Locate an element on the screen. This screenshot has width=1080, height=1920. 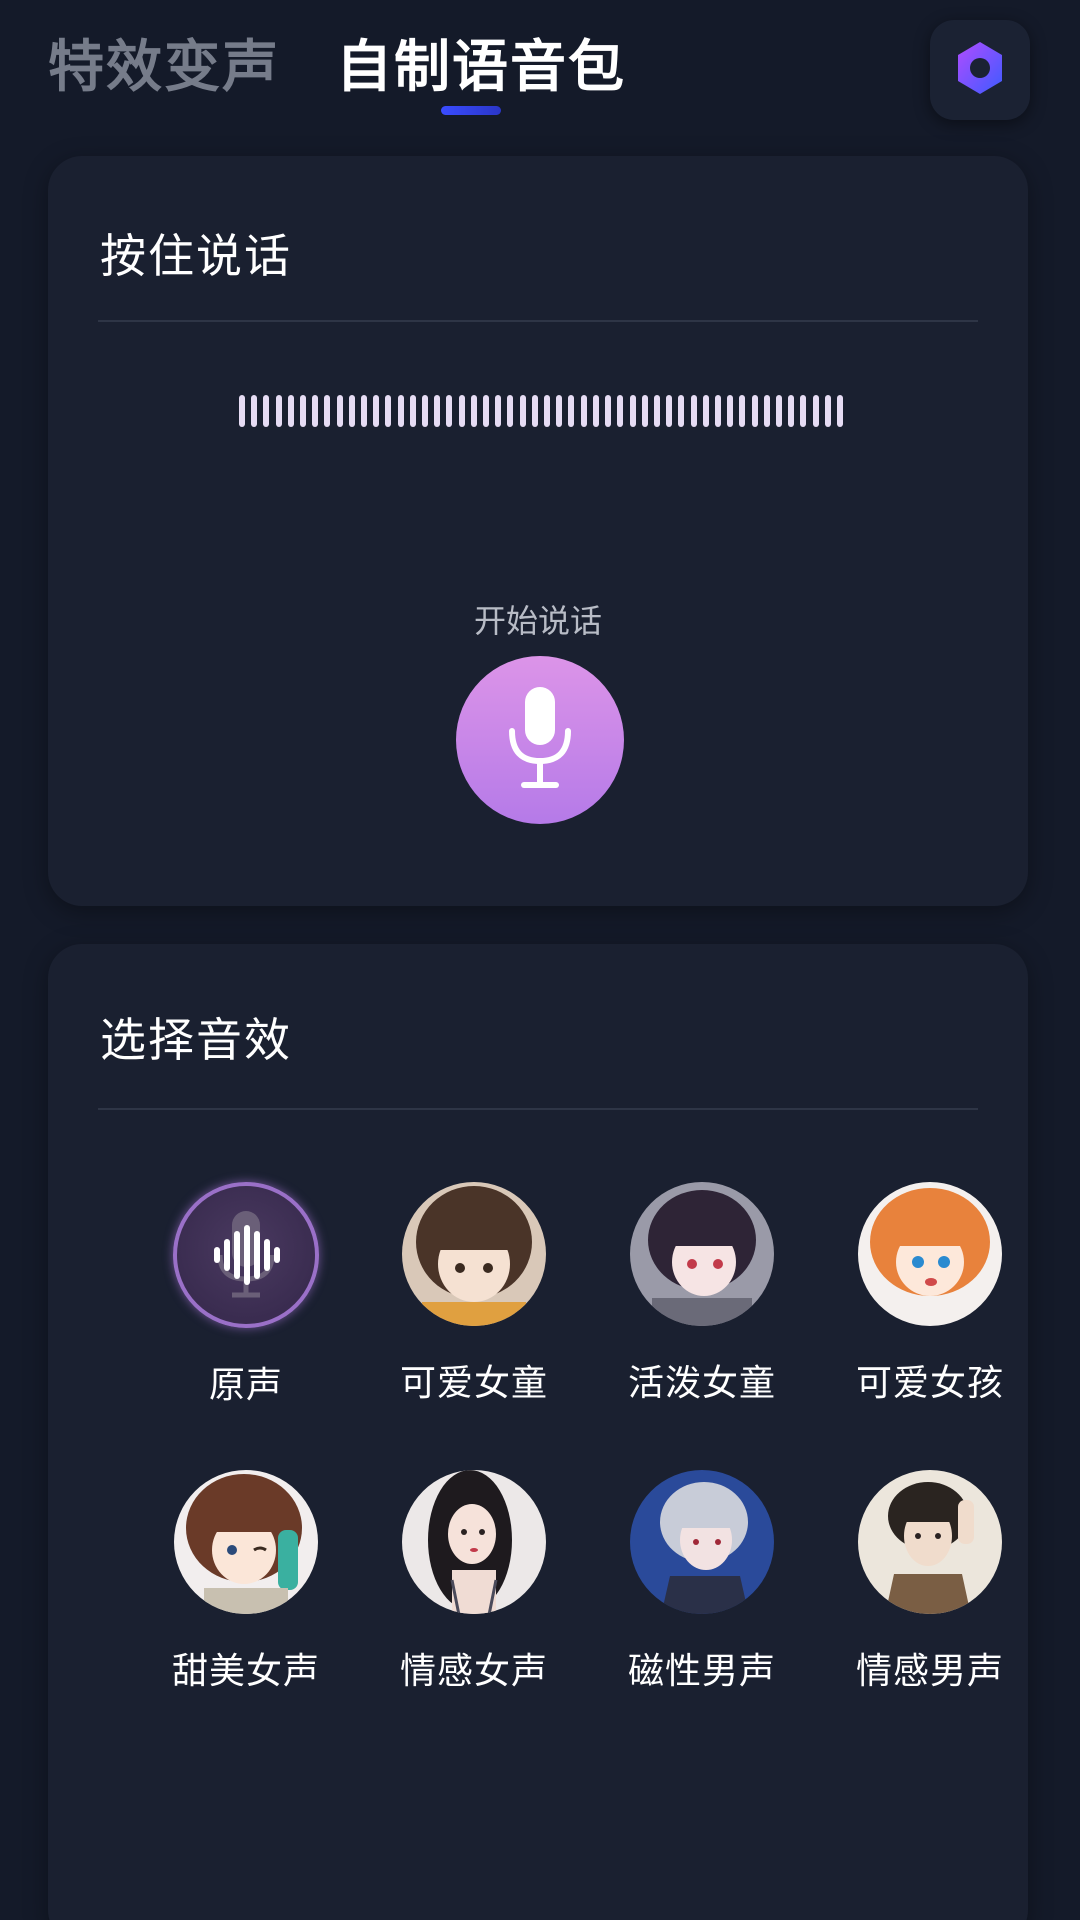
effect-original: 原声 is located at coordinates (246, 1295).